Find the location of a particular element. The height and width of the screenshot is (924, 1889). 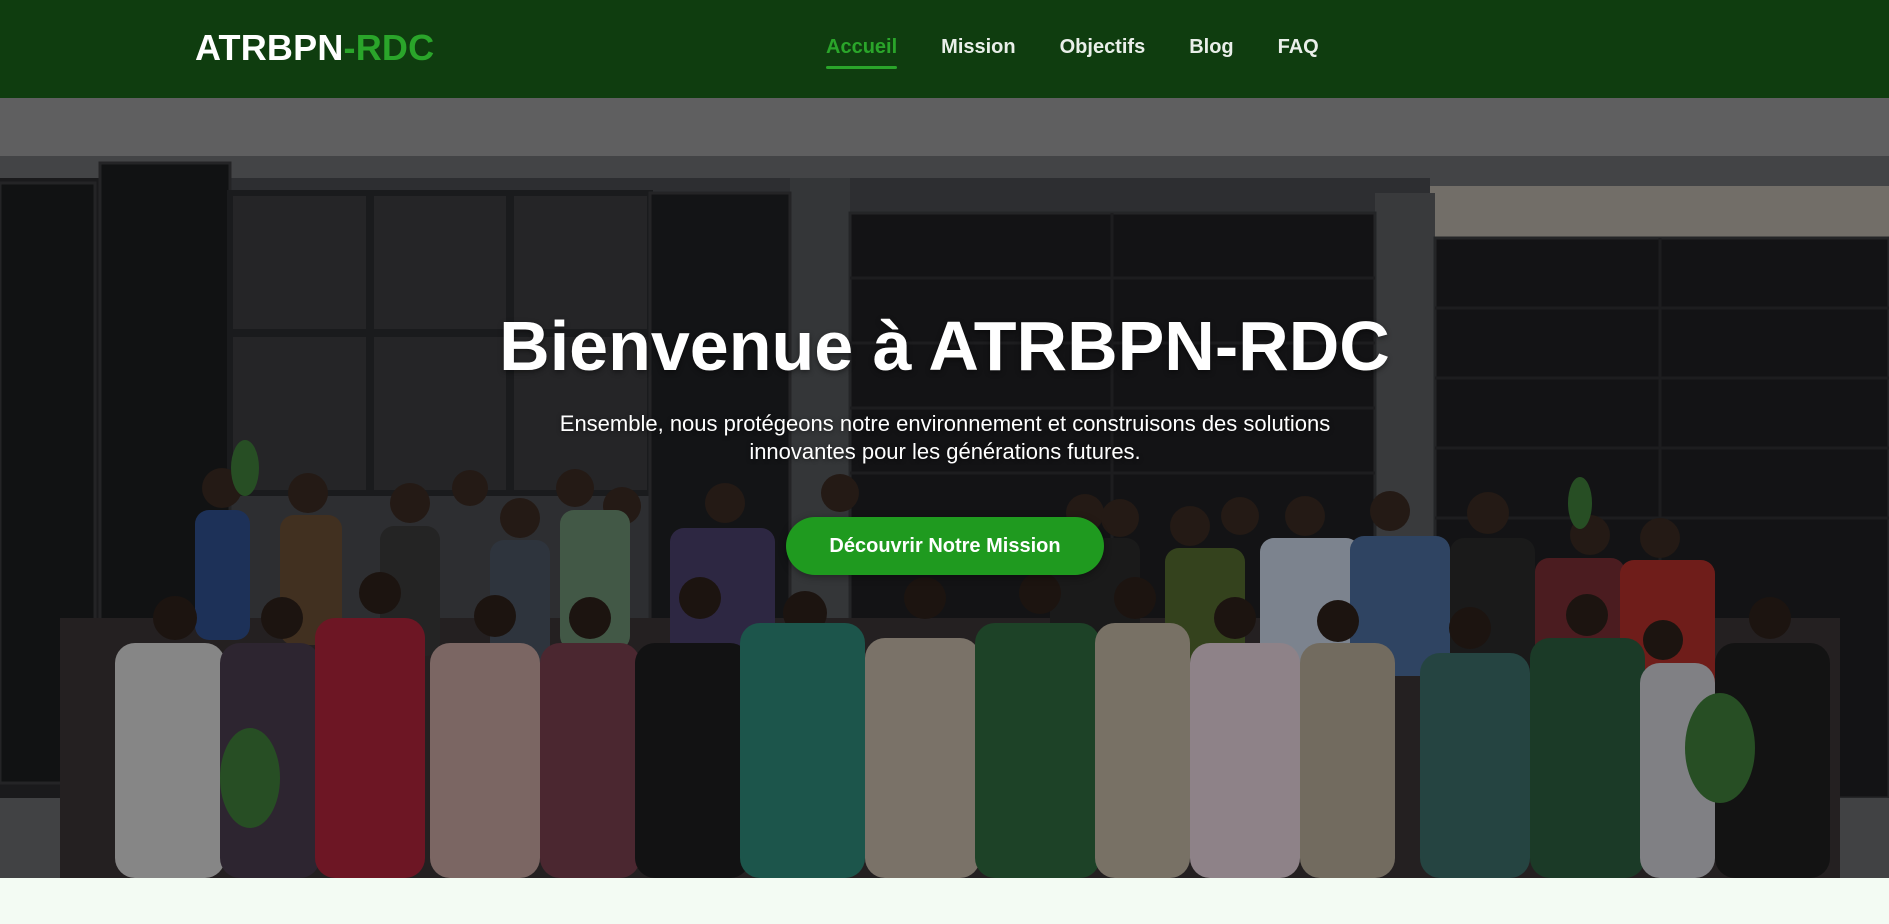

next-section-strip is located at coordinates (944, 901).